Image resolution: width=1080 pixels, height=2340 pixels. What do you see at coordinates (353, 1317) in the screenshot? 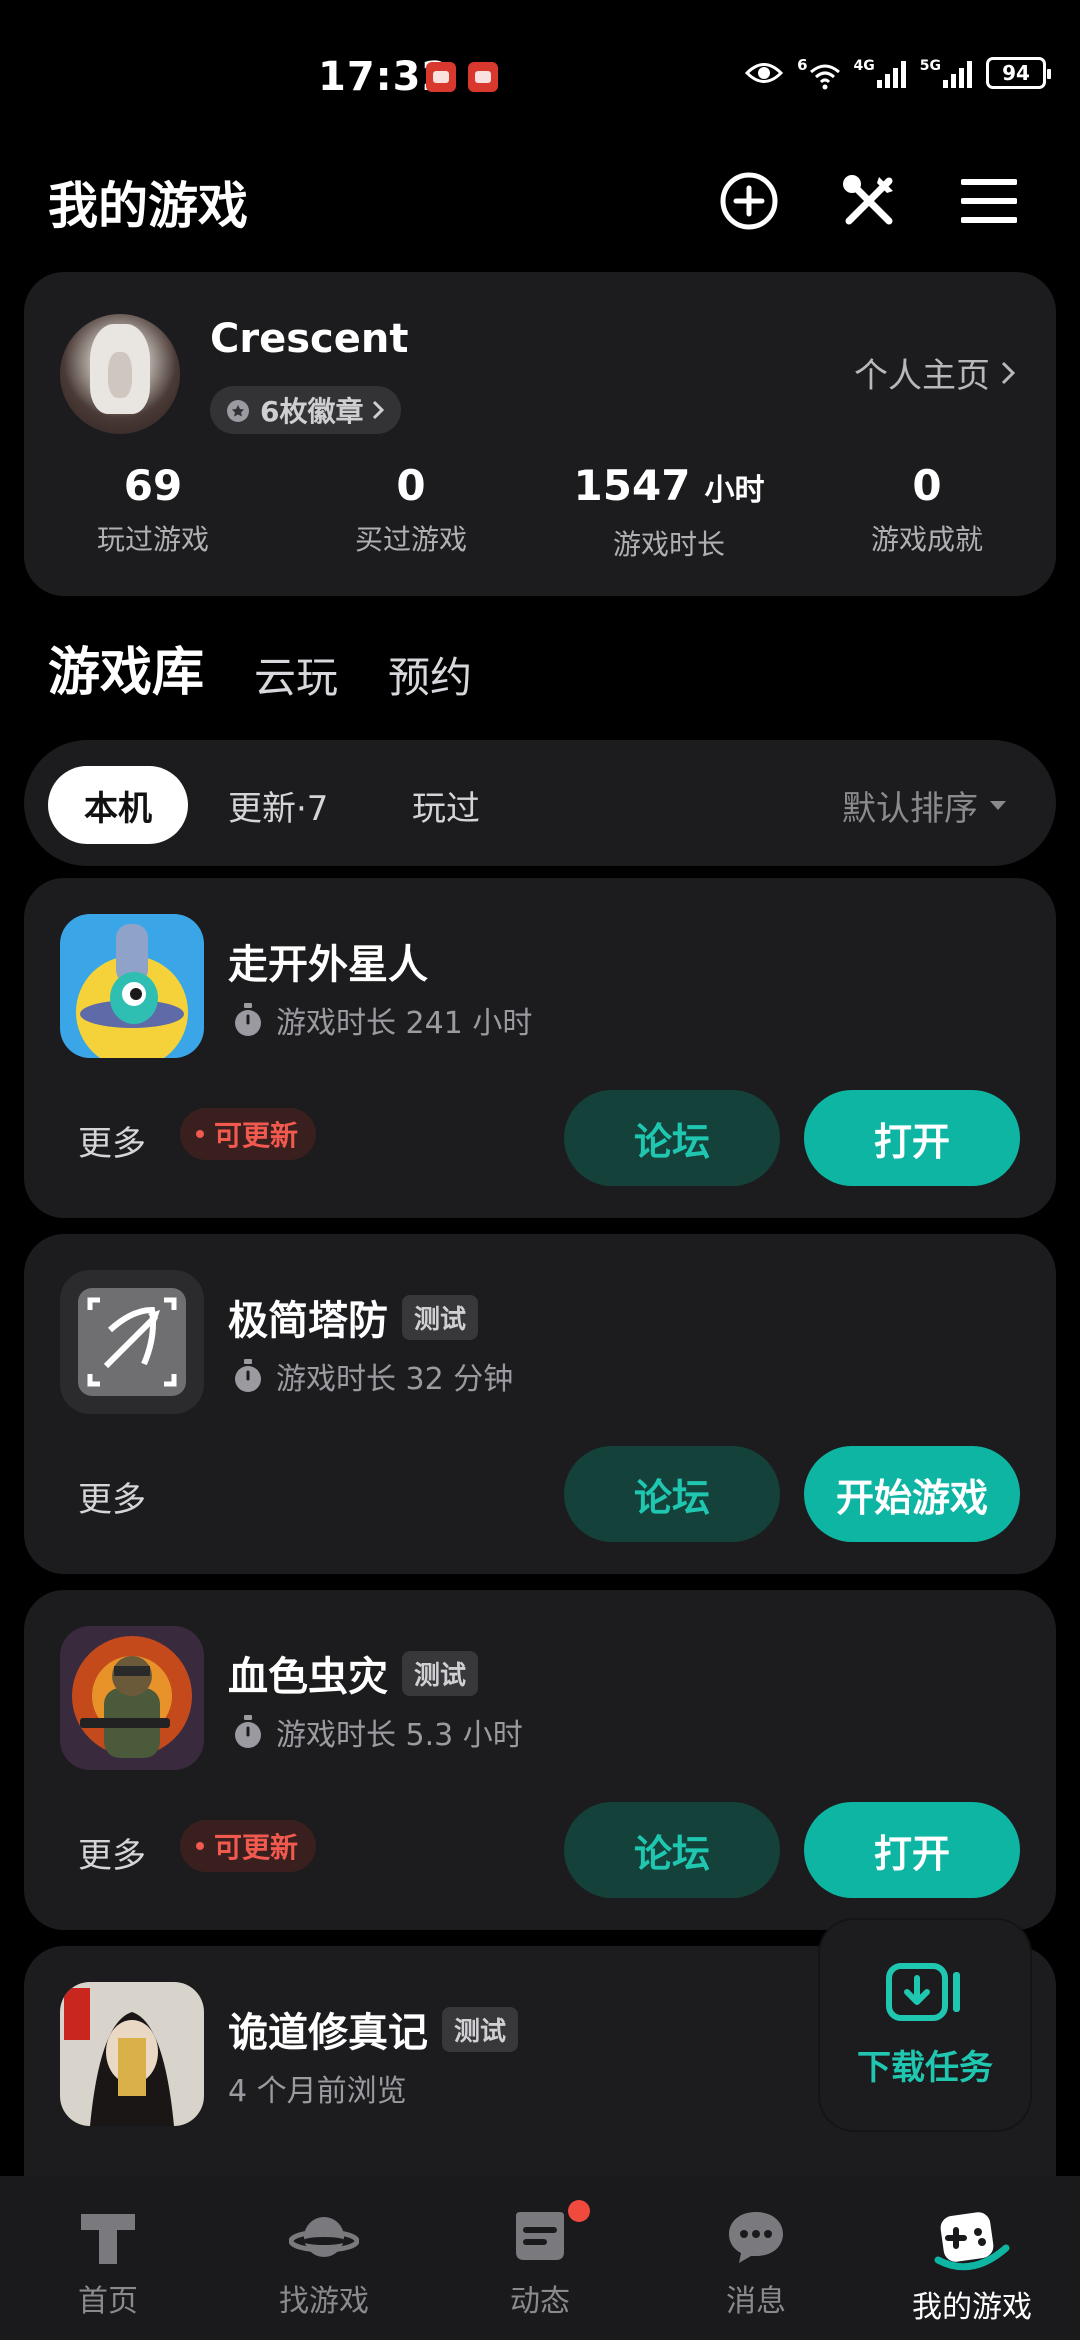
I see `game-name: 极简塔防 测试` at bounding box center [353, 1317].